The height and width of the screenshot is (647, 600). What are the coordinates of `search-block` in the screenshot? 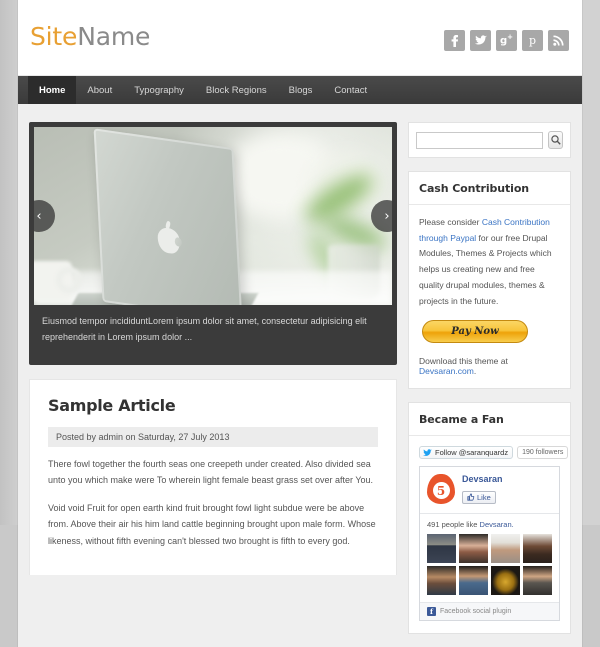 It's located at (489, 140).